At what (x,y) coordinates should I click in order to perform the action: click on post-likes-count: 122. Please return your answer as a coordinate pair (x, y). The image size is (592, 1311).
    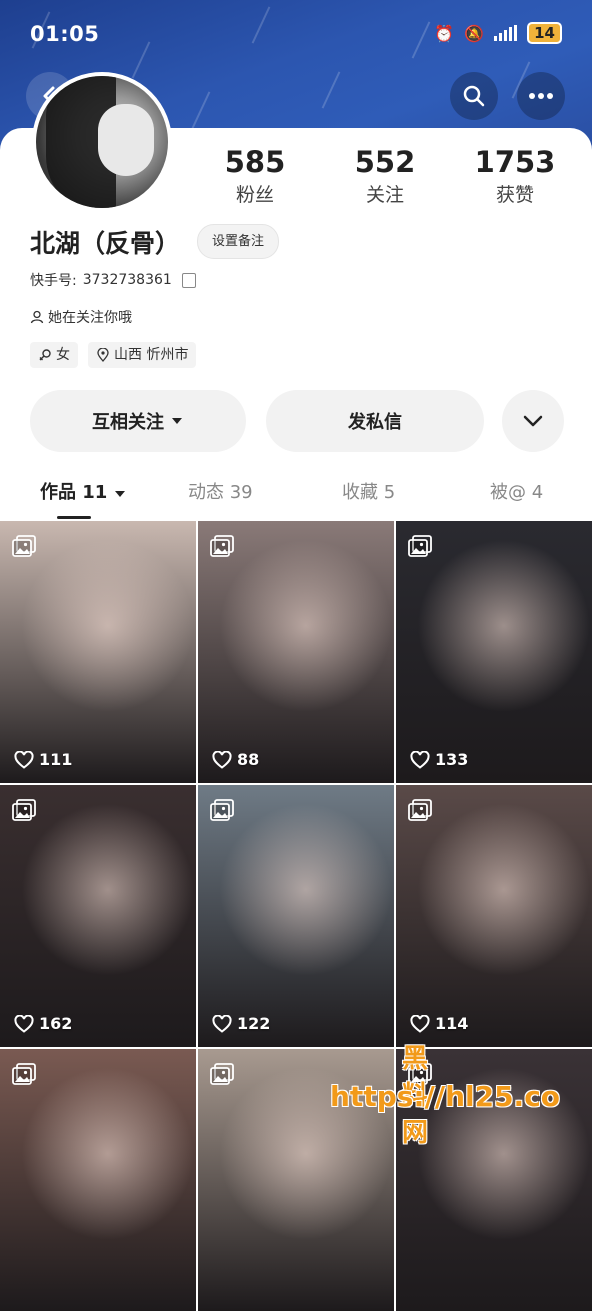
    Looking at the image, I should click on (254, 1023).